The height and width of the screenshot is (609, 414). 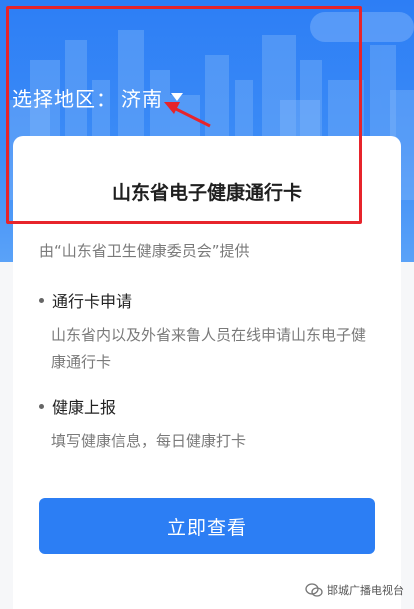 I want to click on section-desc: 填写健康信息，每日健康打卡, so click(x=149, y=441).